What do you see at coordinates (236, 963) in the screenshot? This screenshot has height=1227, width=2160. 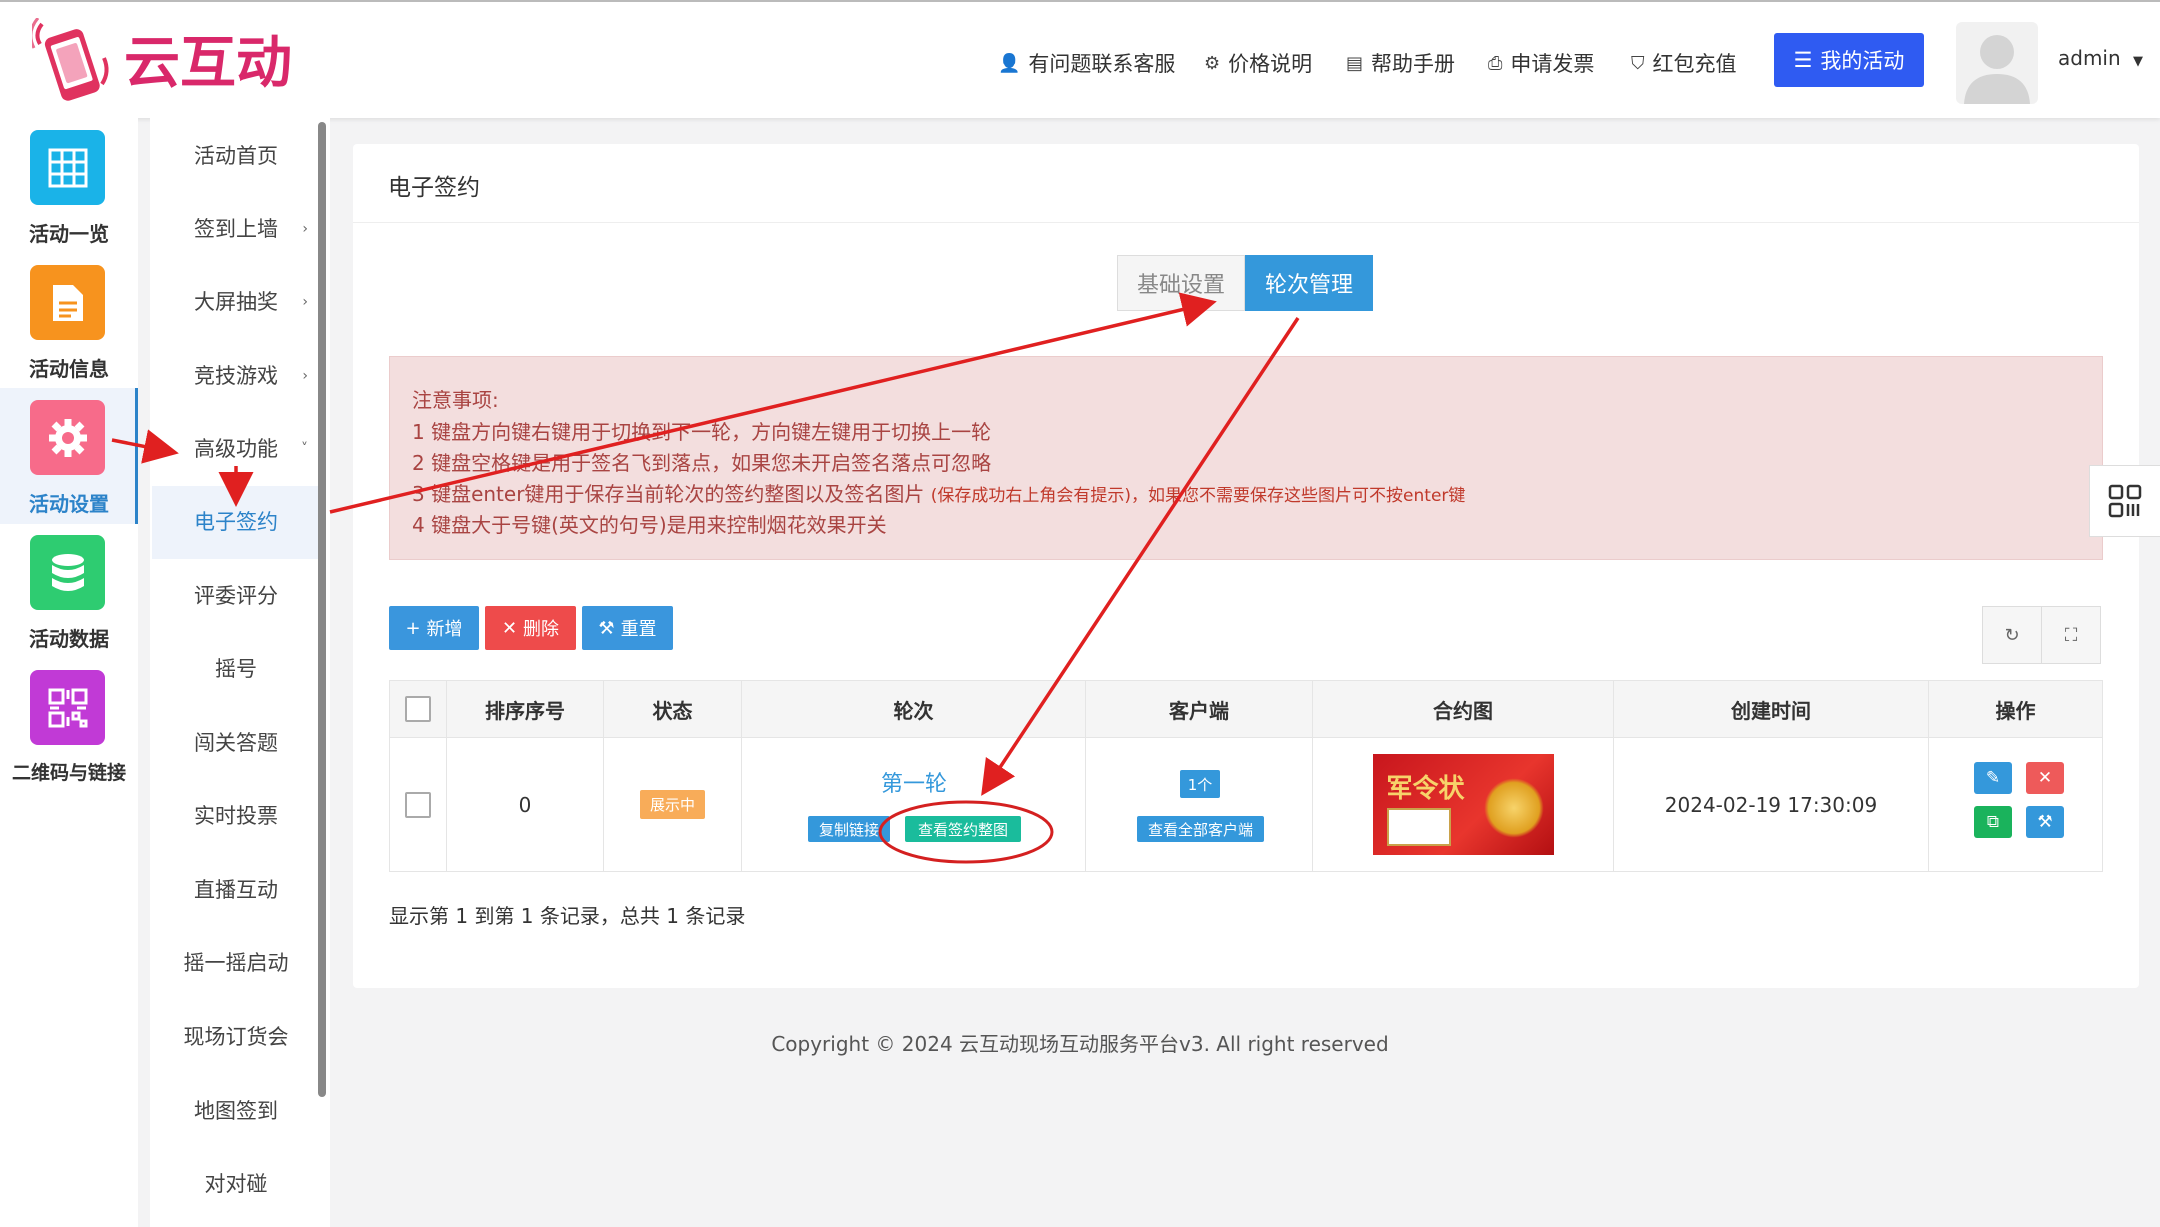 I see `submenu-item-shake: 摇一摇启动` at bounding box center [236, 963].